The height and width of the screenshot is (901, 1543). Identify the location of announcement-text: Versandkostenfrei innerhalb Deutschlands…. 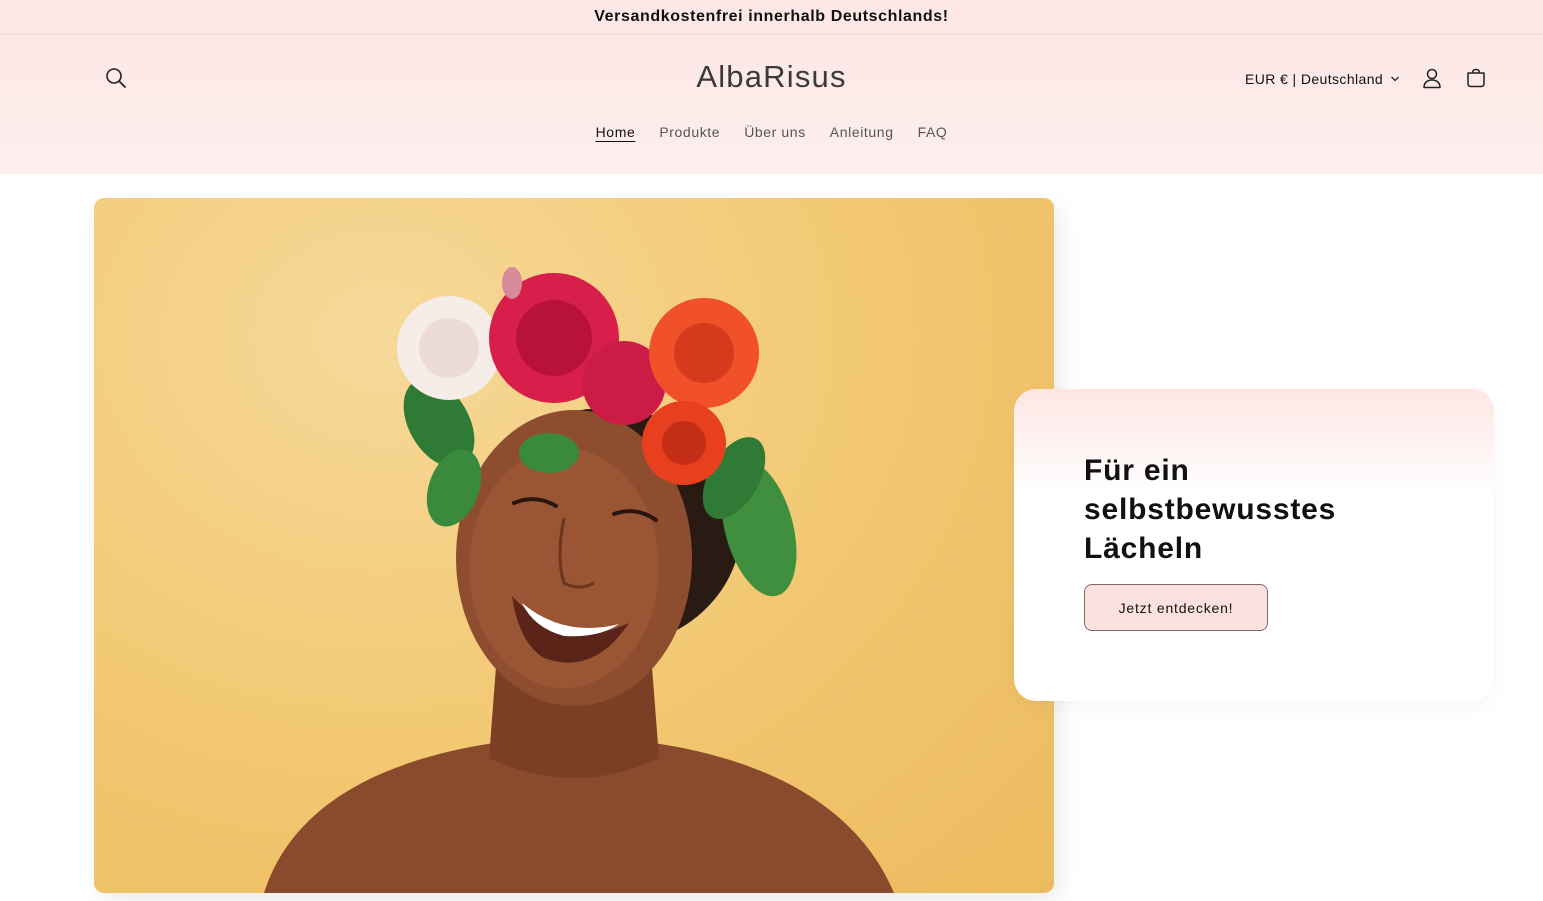
(771, 16).